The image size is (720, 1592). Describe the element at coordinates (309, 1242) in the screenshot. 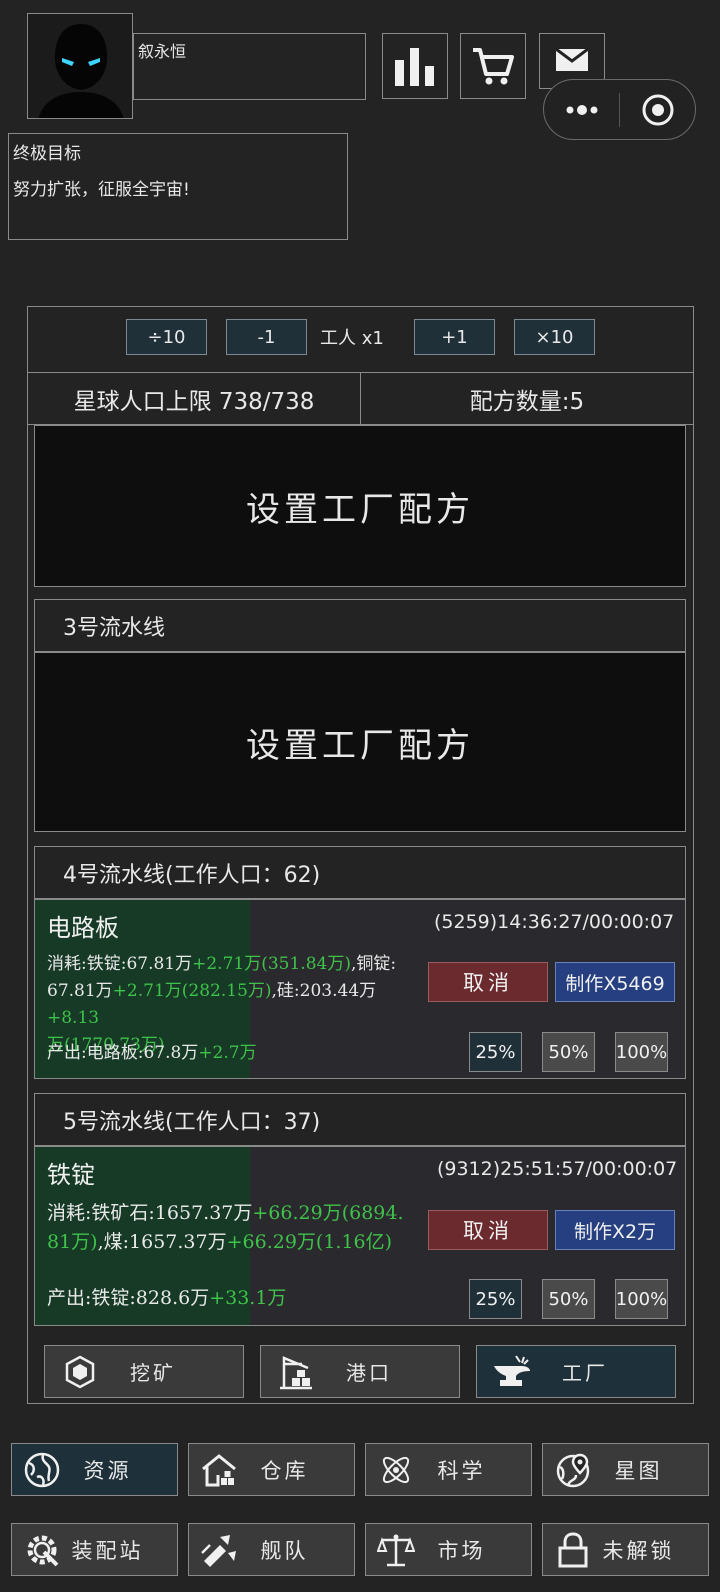

I see `consume-gain: +66.29万(1.16亿)` at that location.